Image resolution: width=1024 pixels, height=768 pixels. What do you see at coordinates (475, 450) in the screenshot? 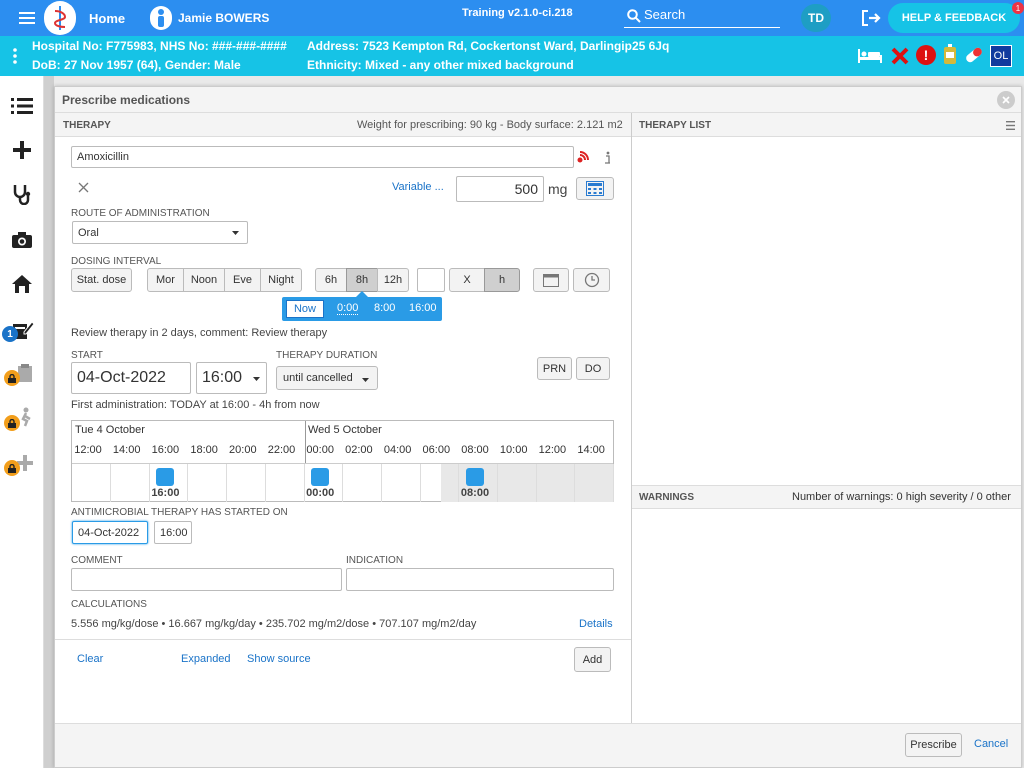
I see `timeline-hour-label: 08:00` at bounding box center [475, 450].